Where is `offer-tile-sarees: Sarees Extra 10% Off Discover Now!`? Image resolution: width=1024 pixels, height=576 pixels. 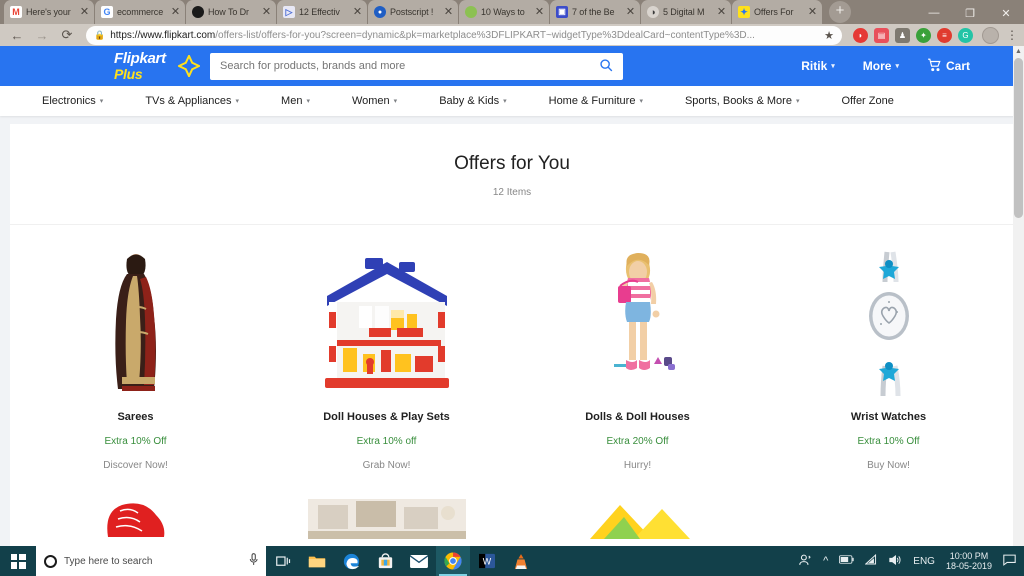 offer-tile-sarees: Sarees Extra 10% Off Discover Now! is located at coordinates (135, 355).